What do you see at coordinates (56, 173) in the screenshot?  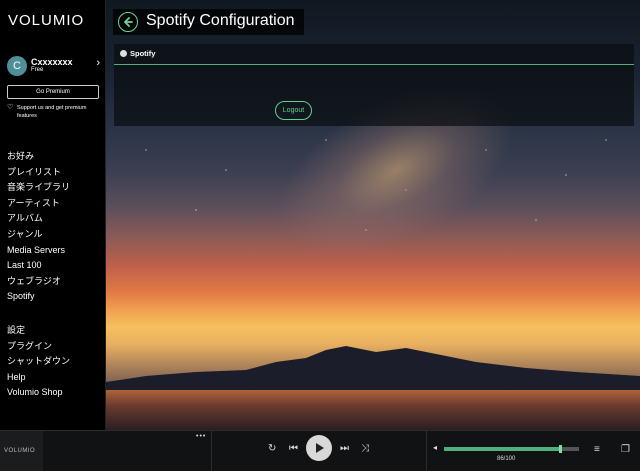 I see `nav-item-playlists: プレイリスト` at bounding box center [56, 173].